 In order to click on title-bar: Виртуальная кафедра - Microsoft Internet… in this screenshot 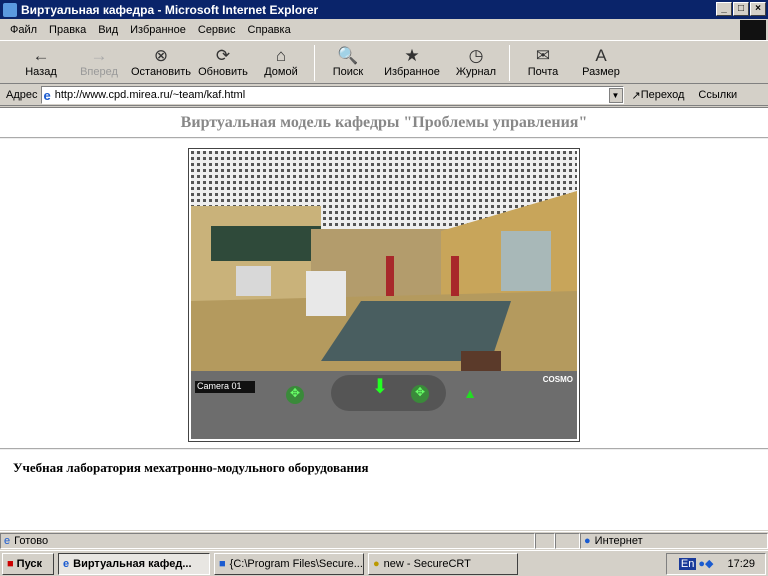, I will do `click(384, 9)`.